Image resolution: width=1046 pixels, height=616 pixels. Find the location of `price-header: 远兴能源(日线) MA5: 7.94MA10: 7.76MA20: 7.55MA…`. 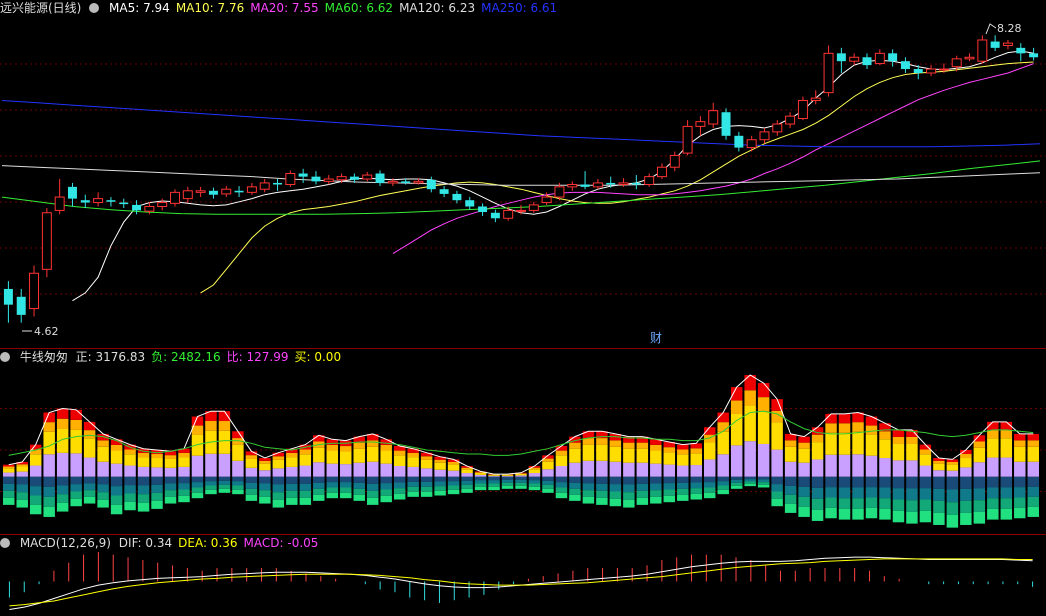

price-header: 远兴能源(日线) MA5: 7.94MA10: 7.76MA20: 7.55MA… is located at coordinates (284, 8).